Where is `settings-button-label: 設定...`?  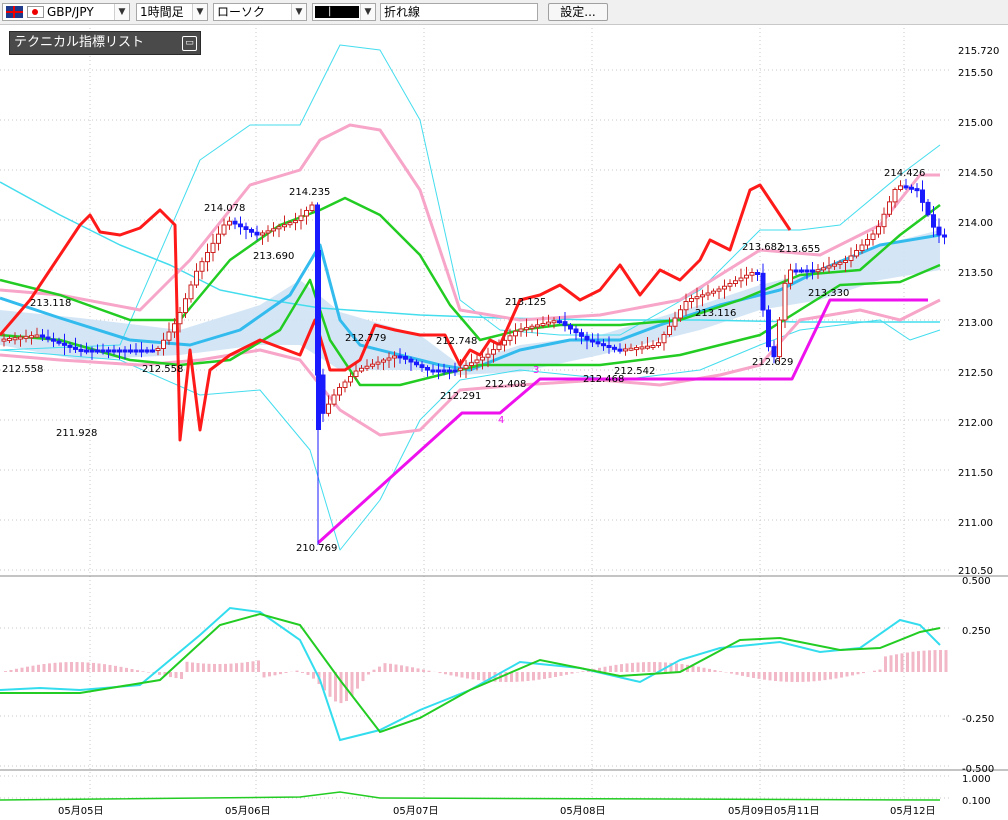
settings-button-label: 設定... is located at coordinates (578, 12).